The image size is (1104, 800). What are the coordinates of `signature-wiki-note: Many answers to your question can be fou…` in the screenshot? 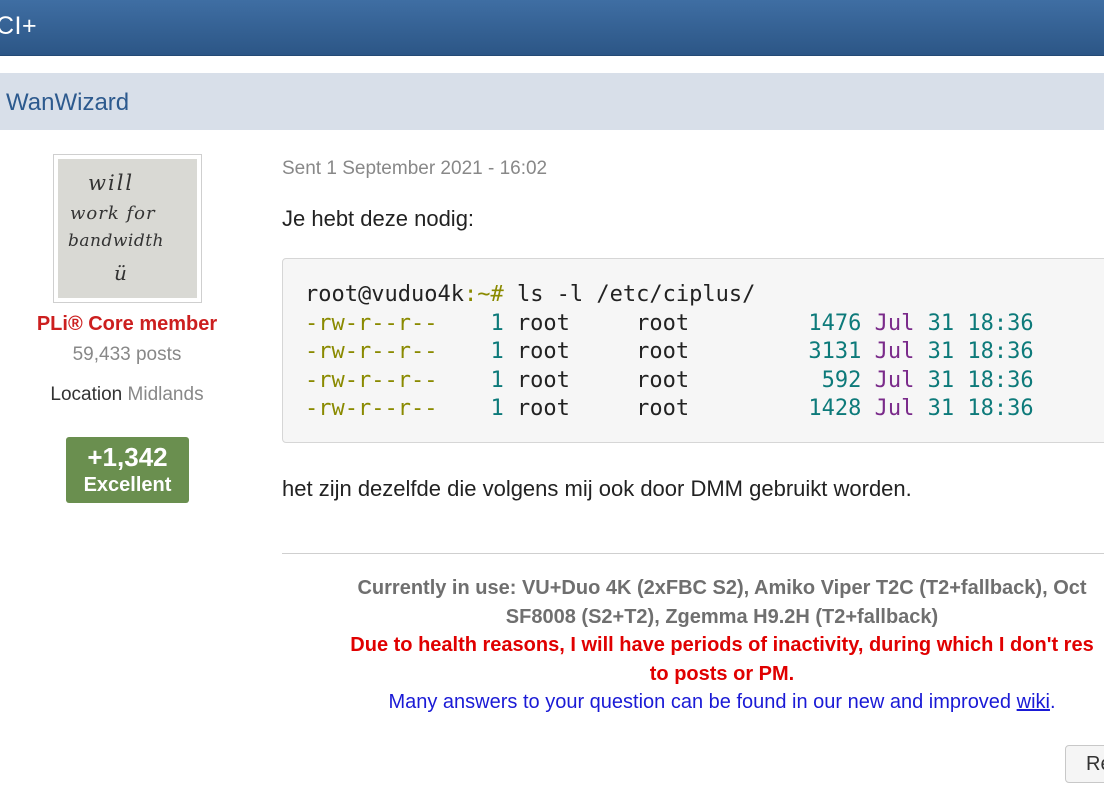 It's located at (693, 702).